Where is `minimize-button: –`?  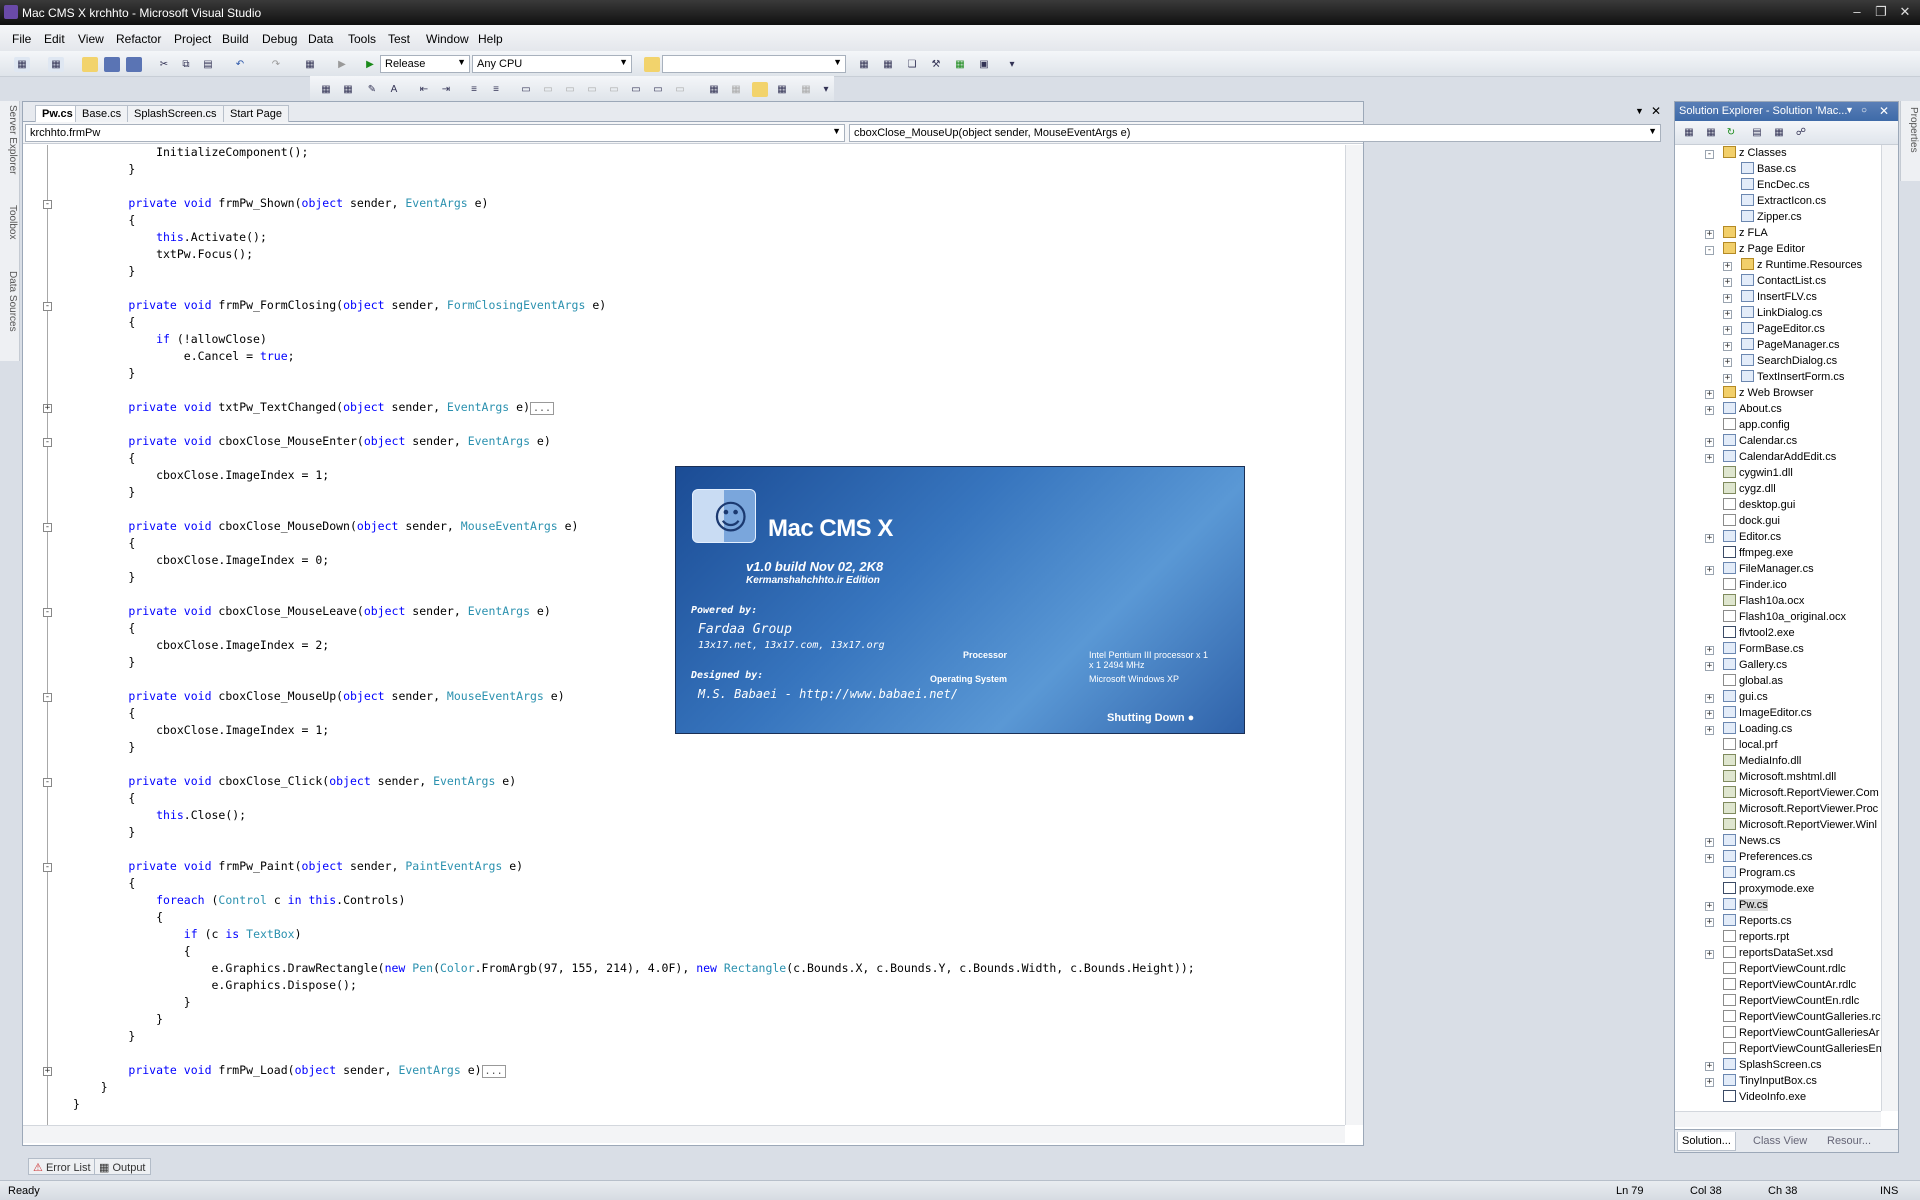
minimize-button: – is located at coordinates (1857, 12).